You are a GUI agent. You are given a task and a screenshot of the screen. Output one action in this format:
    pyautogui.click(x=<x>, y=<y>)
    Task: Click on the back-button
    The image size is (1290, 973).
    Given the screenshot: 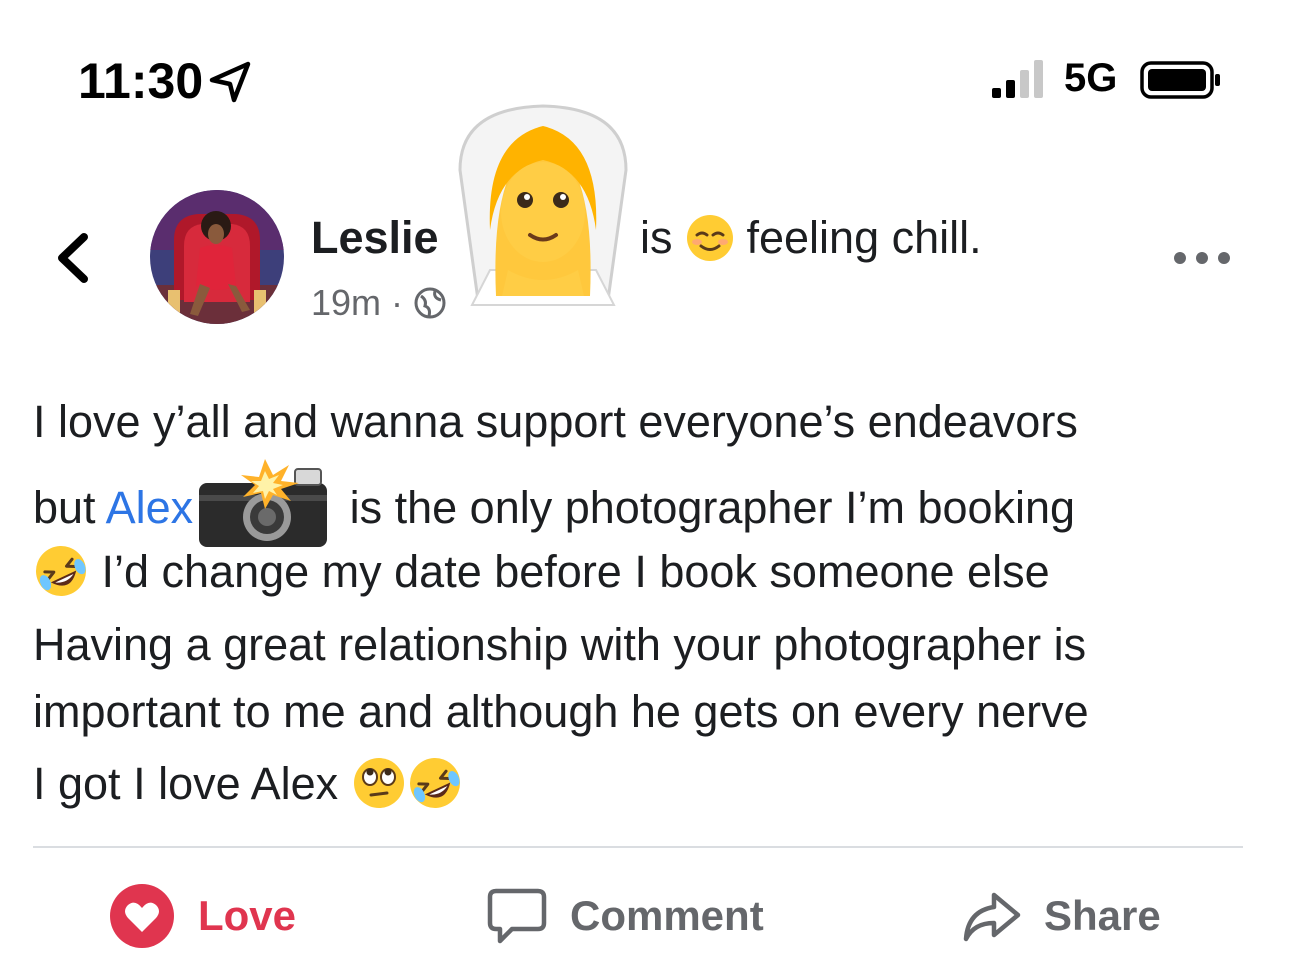 What is the action you would take?
    pyautogui.click(x=72, y=258)
    